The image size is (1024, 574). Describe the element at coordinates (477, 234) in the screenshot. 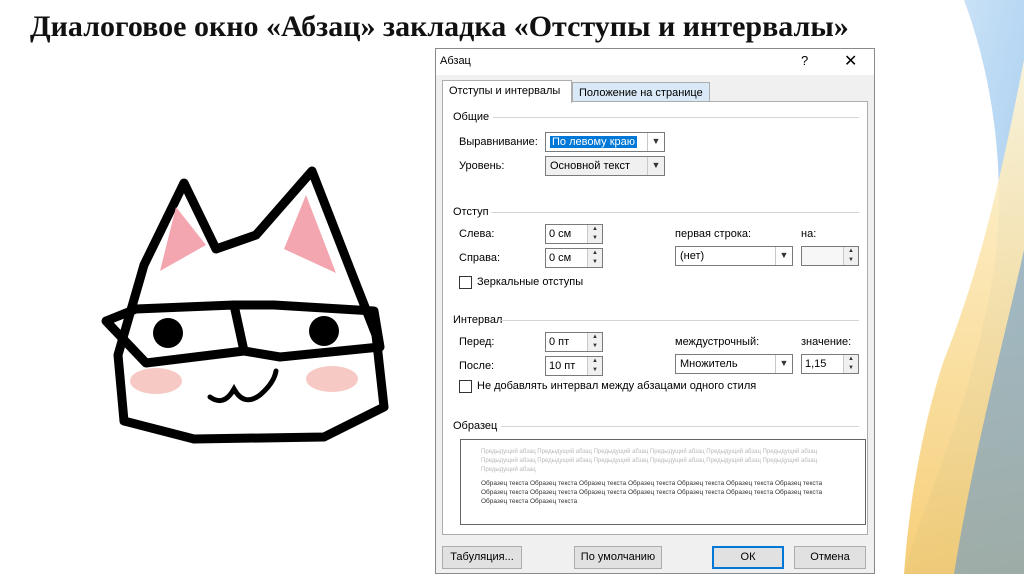

I see `indent-left-label: Слева:` at that location.